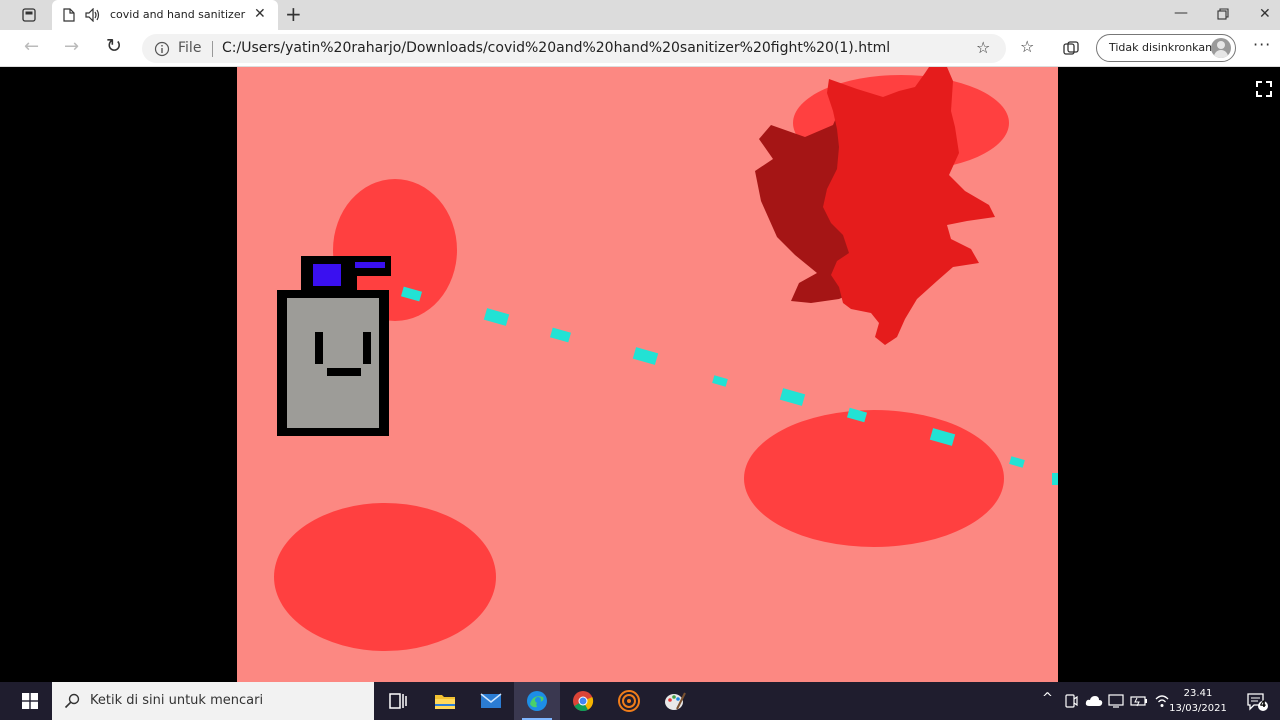  I want to click on favorites-icon: ☆, so click(1027, 47).